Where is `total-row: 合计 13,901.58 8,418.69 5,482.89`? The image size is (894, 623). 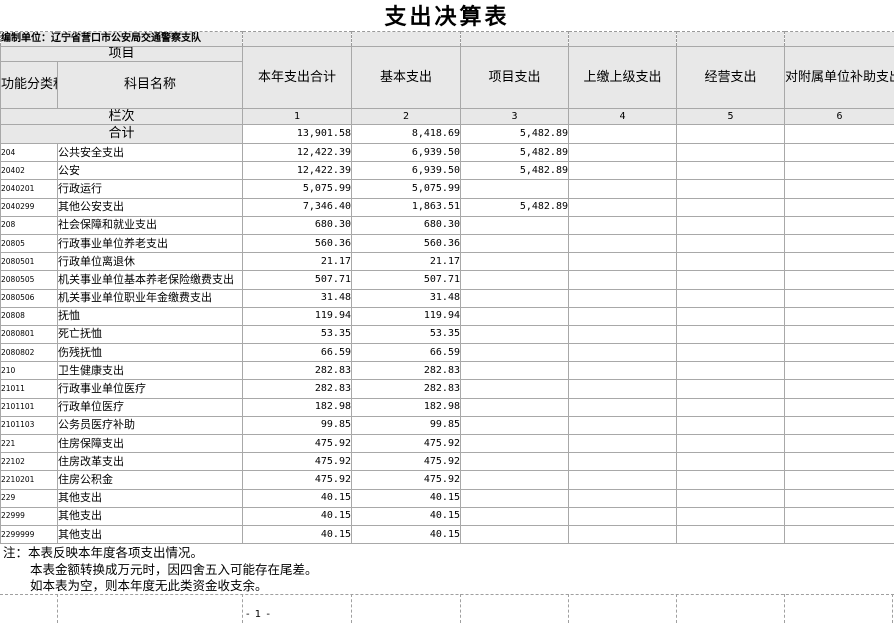 total-row: 合计 13,901.58 8,418.69 5,482.89 is located at coordinates (447, 134).